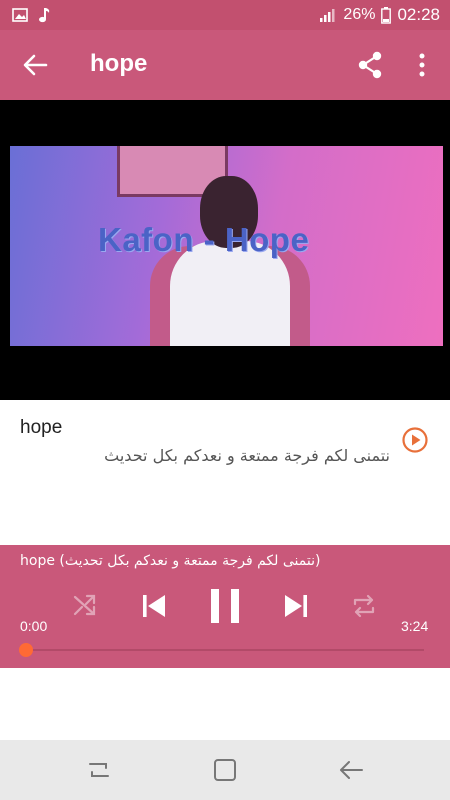  Describe the element at coordinates (31, 15) in the screenshot. I see `status-notifications` at that location.